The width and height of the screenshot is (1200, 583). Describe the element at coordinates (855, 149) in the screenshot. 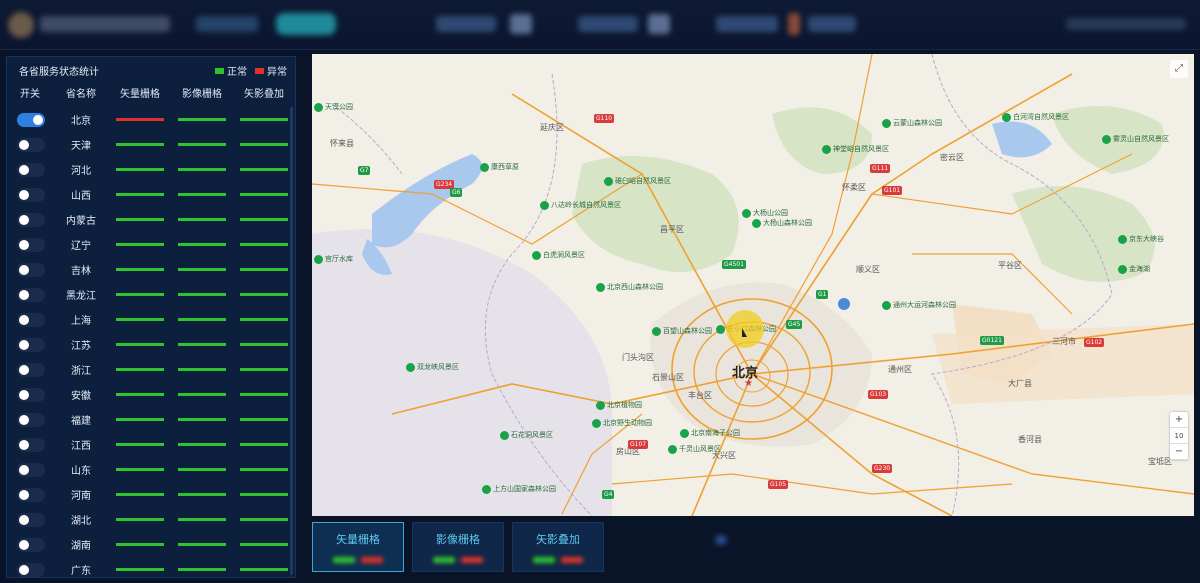

I see `map-poi: 神堂峪自然风景区` at that location.